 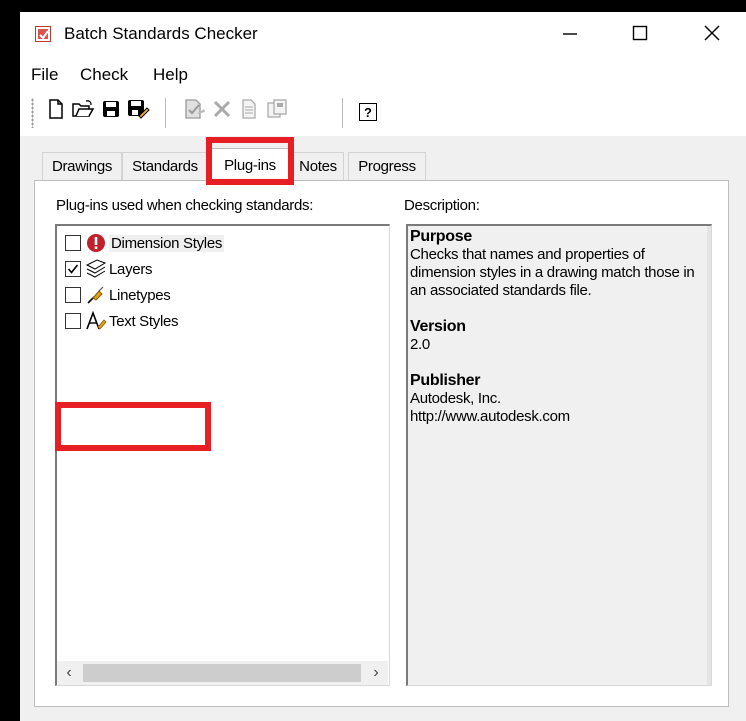 I want to click on list-item: Linetypes, so click(x=118, y=295).